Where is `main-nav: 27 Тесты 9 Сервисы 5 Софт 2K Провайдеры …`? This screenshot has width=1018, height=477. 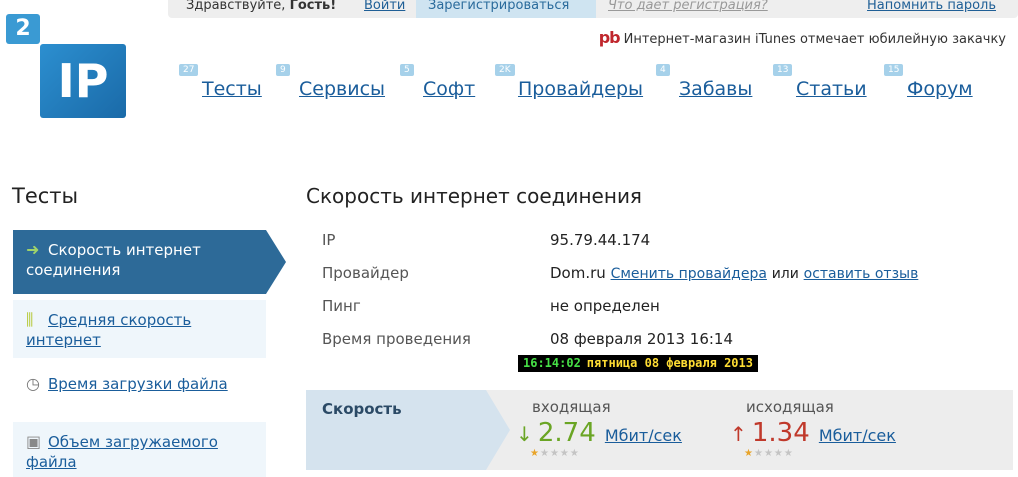
main-nav: 27 Тесты 9 Сервисы 5 Софт 2K Провайдеры … is located at coordinates (509, 85).